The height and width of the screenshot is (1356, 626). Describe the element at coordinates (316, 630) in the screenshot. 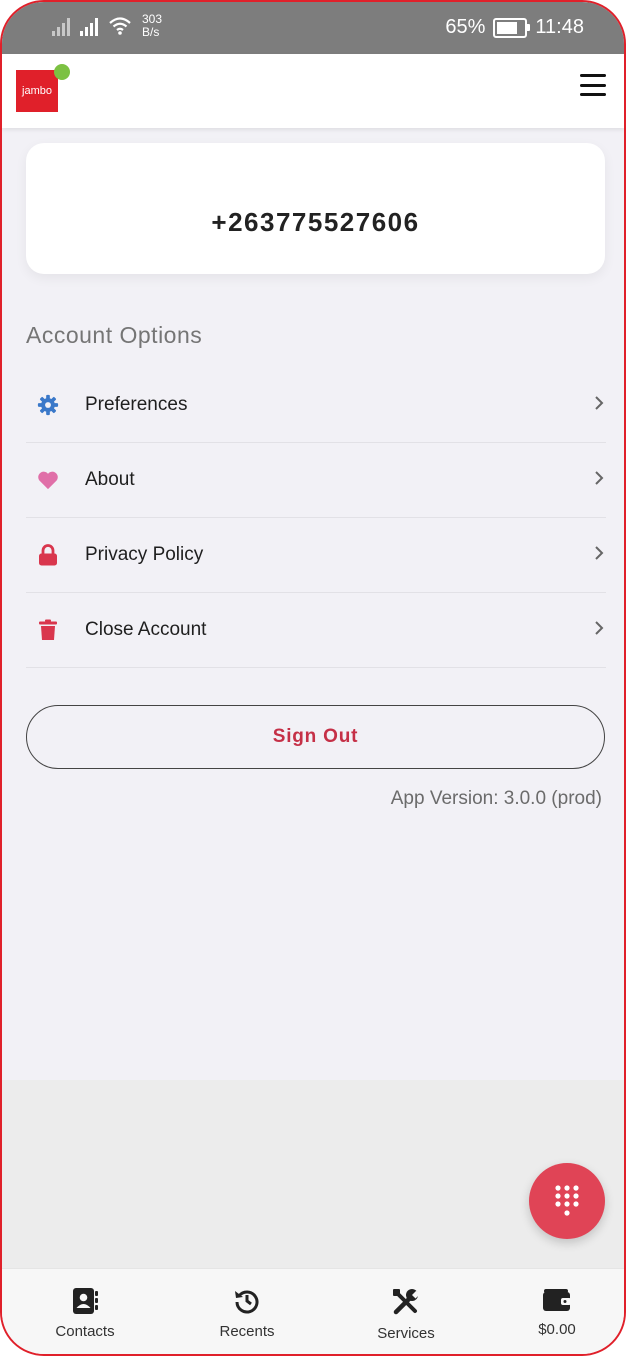

I see `option-close-account: Close Account` at that location.